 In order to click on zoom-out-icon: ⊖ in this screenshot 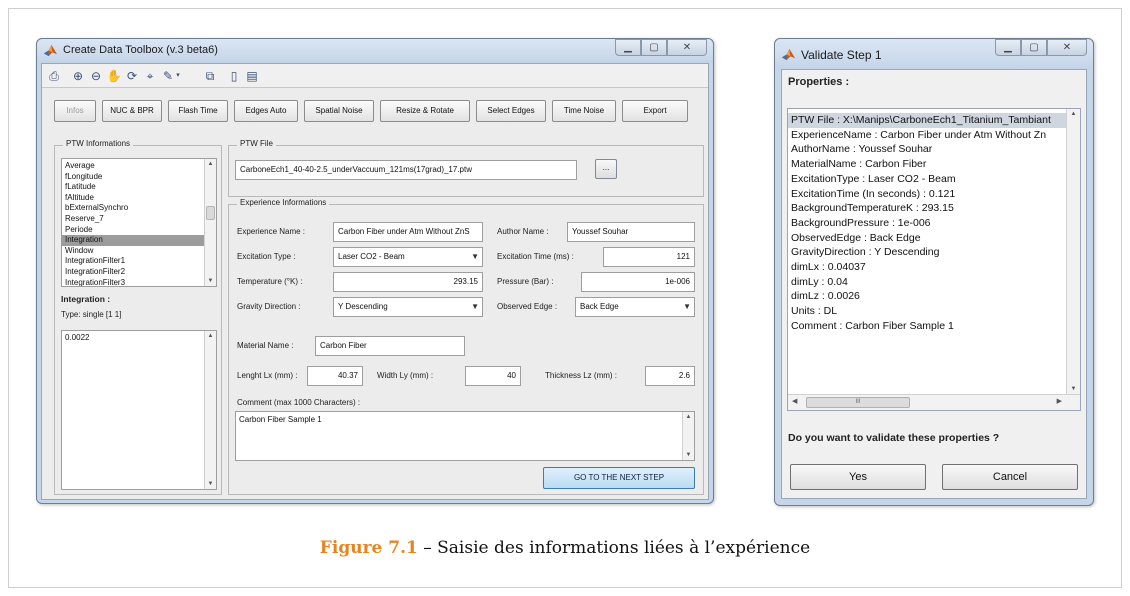, I will do `click(96, 76)`.